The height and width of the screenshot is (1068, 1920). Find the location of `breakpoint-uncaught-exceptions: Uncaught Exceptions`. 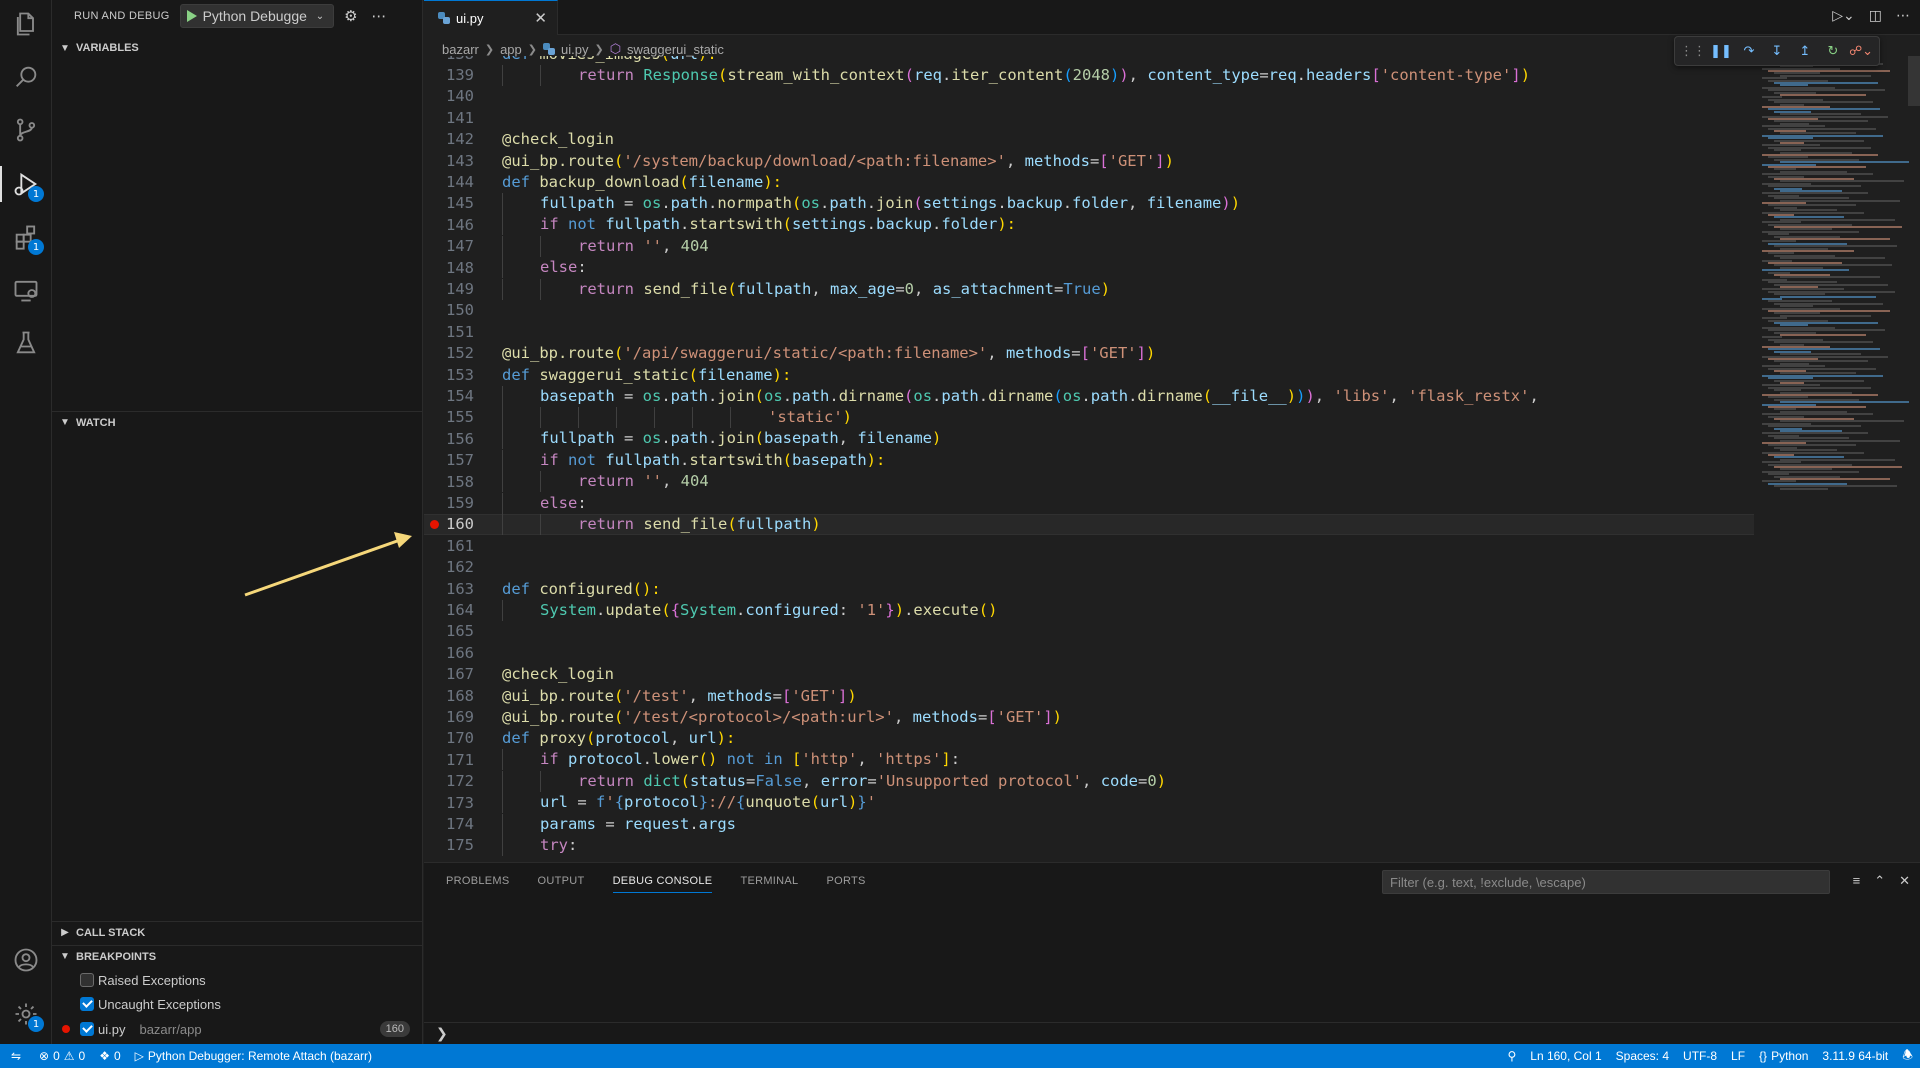

breakpoint-uncaught-exceptions: Uncaught Exceptions is located at coordinates (237, 1004).